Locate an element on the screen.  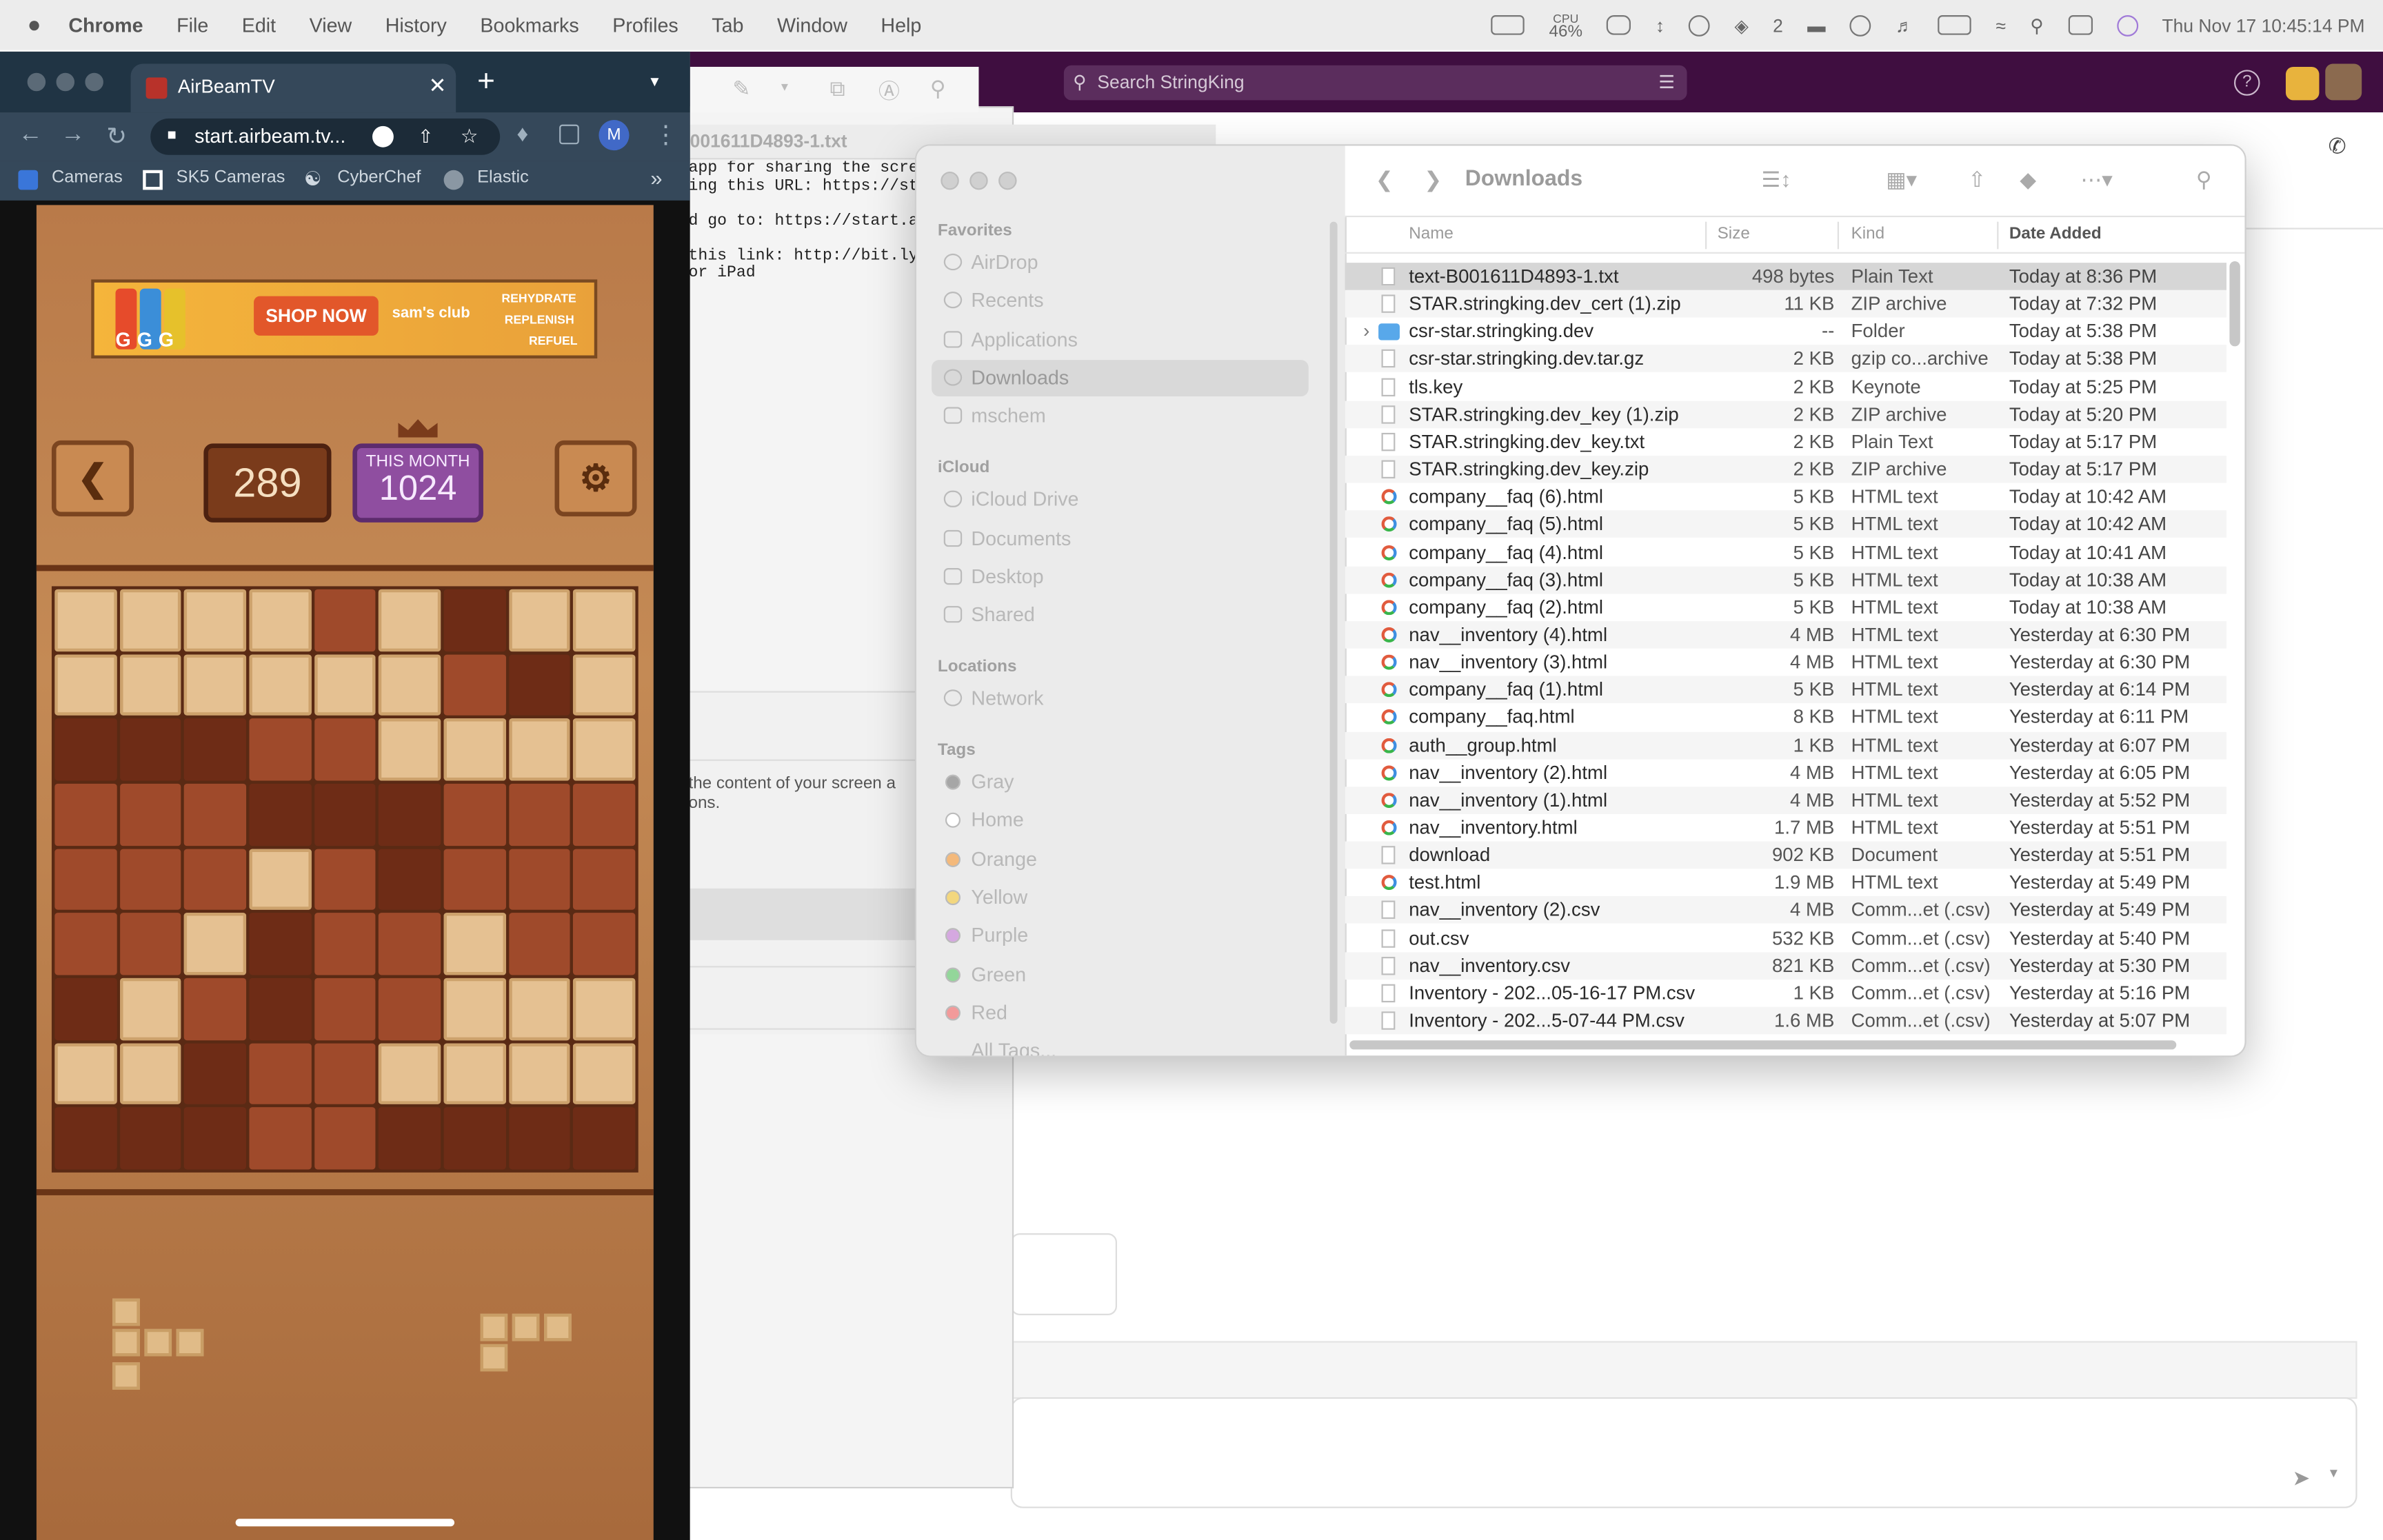
bookmark-cameras: Cameras is located at coordinates (87, 178).